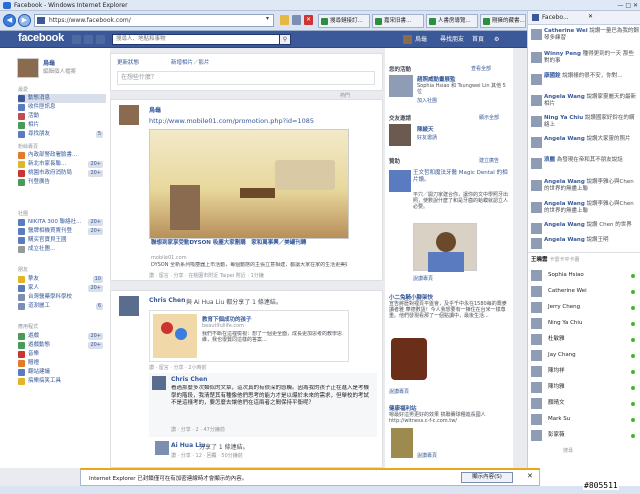 The height and width of the screenshot is (494, 640). What do you see at coordinates (178, 367) in the screenshot?
I see `post-actions: 讚 · 留言 · 分享 · 2小時前` at bounding box center [178, 367].